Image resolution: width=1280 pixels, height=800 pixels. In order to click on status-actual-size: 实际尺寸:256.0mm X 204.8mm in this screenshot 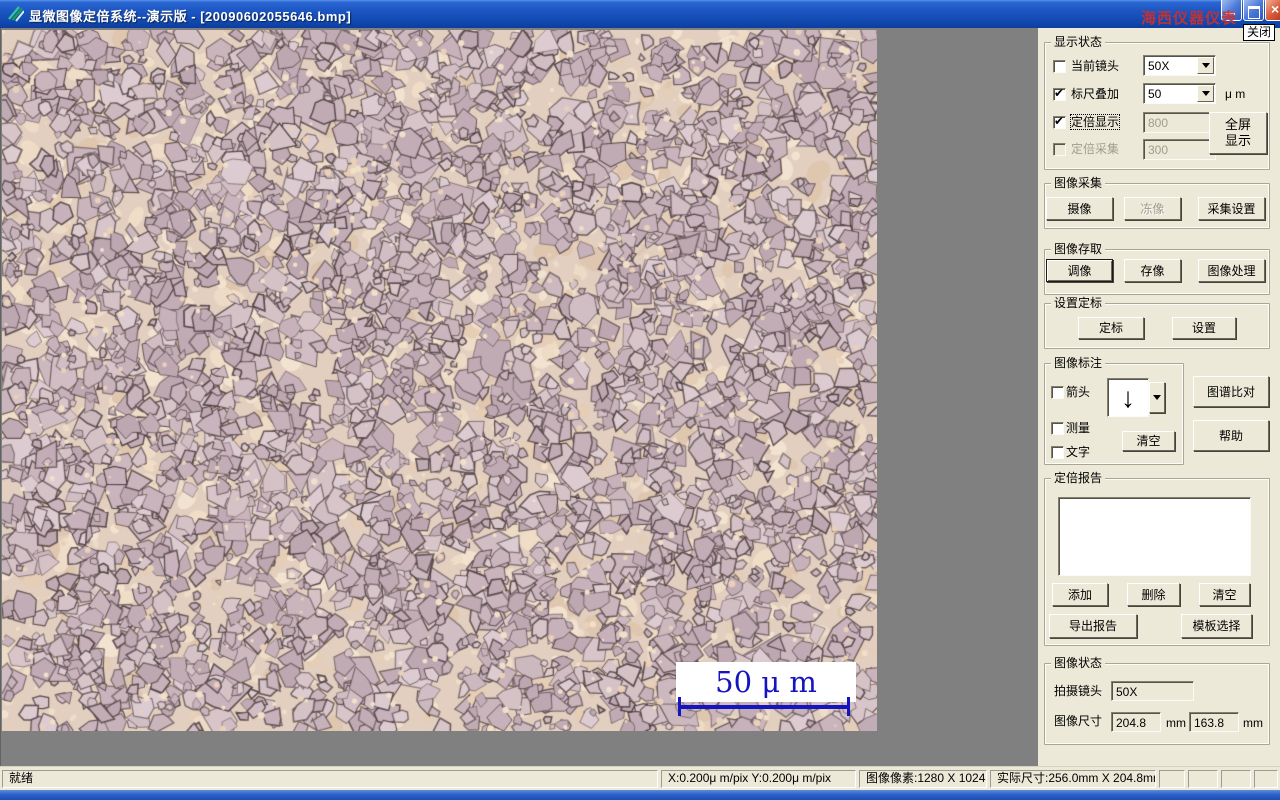, I will do `click(1073, 779)`.